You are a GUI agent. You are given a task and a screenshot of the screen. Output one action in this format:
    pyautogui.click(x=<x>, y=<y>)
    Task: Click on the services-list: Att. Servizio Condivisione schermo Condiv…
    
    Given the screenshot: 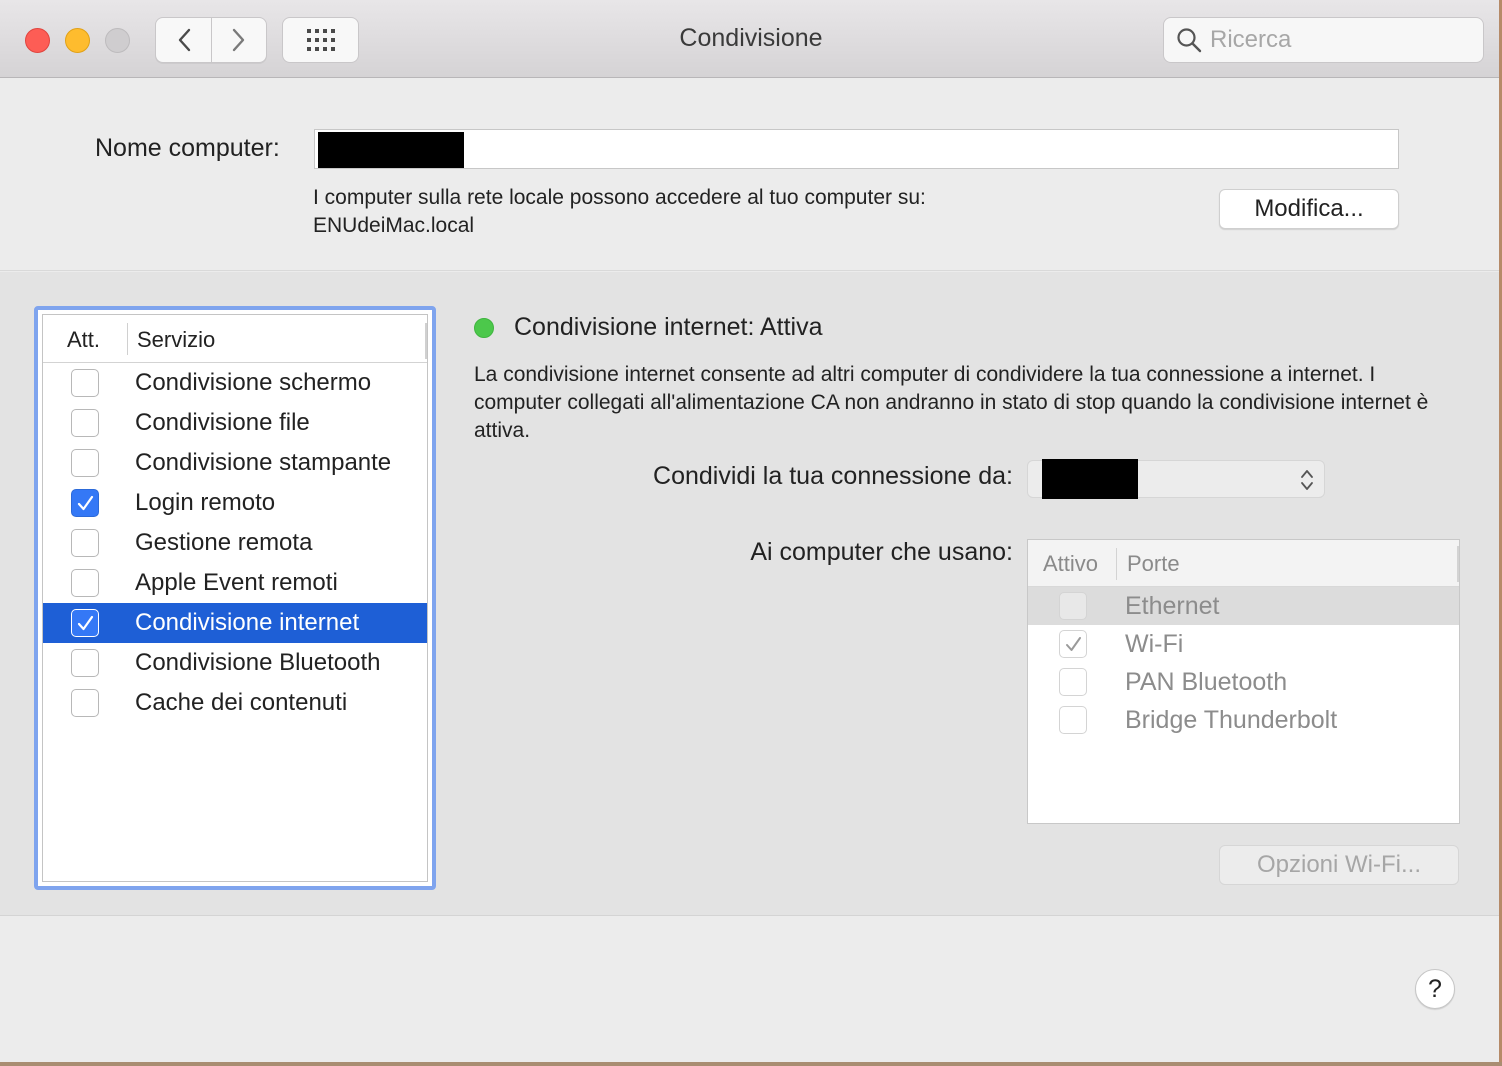 What is the action you would take?
    pyautogui.click(x=235, y=598)
    